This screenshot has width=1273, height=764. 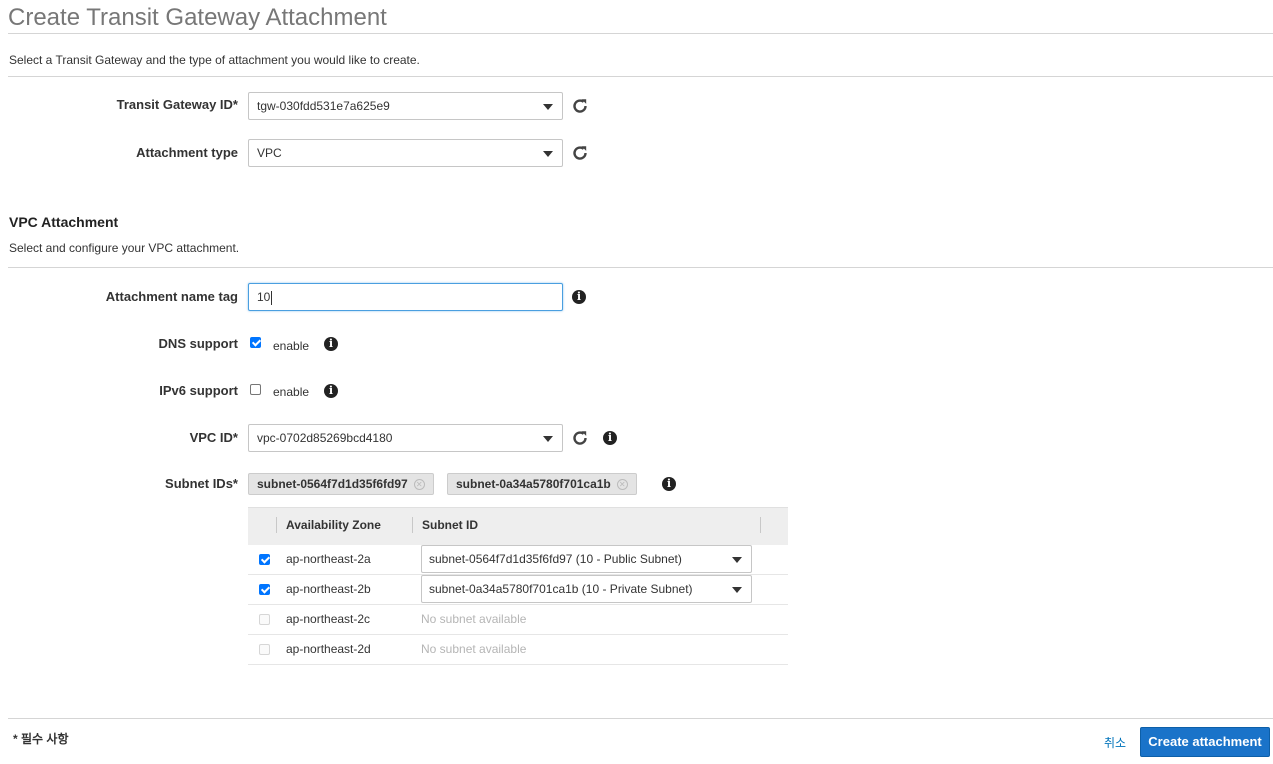 I want to click on transit-gateway-id-select: tgw-030fdd531e7a625e9, so click(x=405, y=106).